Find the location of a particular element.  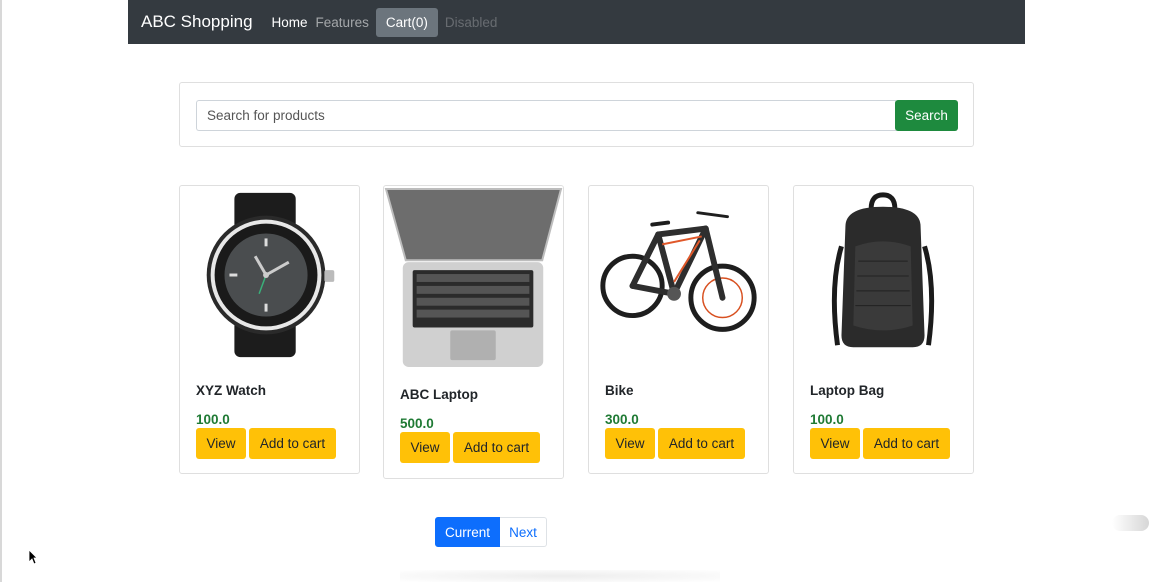

product-card: ABC Laptop 500.0 View Add to cart is located at coordinates (473, 332).